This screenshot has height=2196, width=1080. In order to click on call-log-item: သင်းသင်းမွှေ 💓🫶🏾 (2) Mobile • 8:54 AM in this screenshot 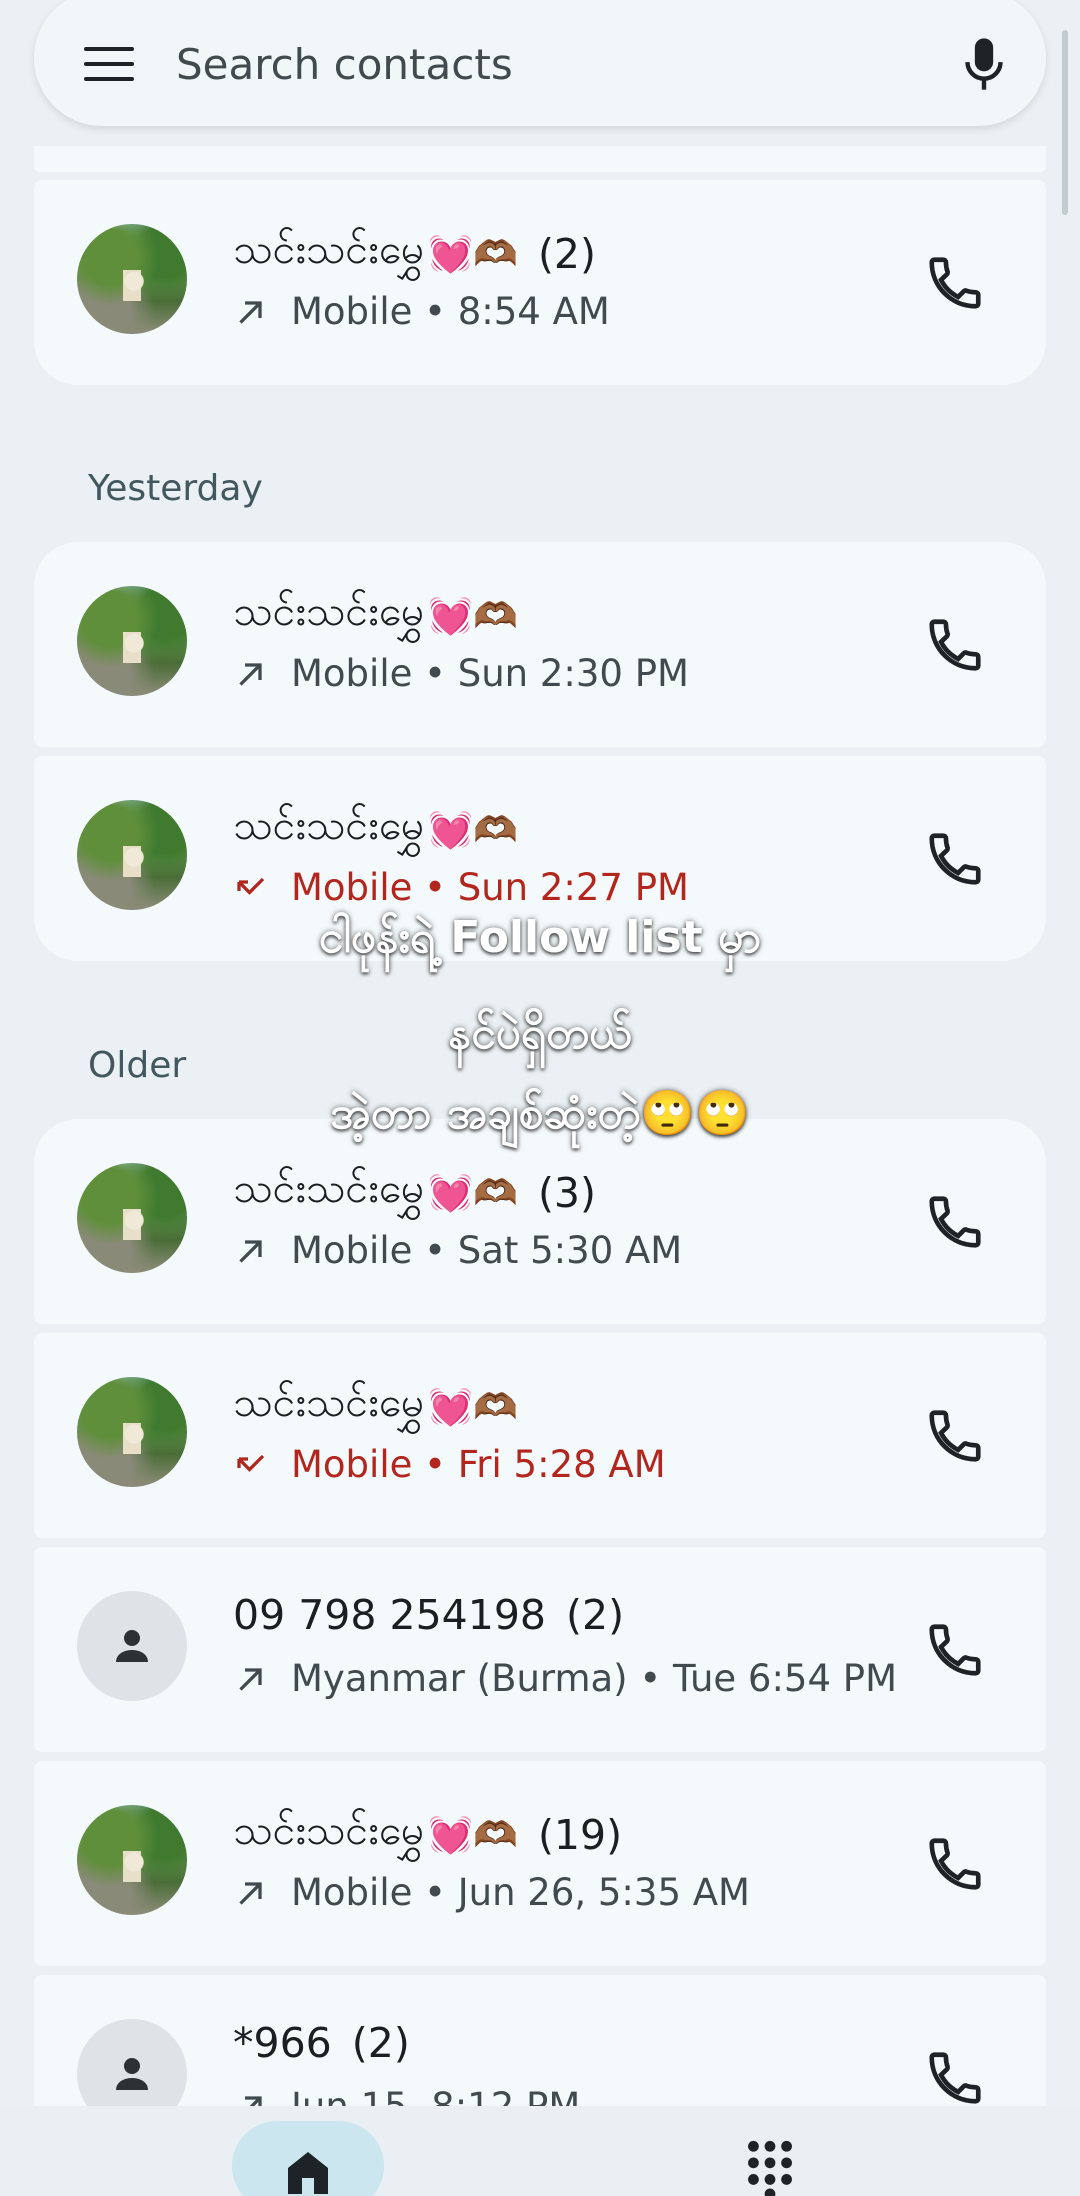, I will do `click(540, 282)`.